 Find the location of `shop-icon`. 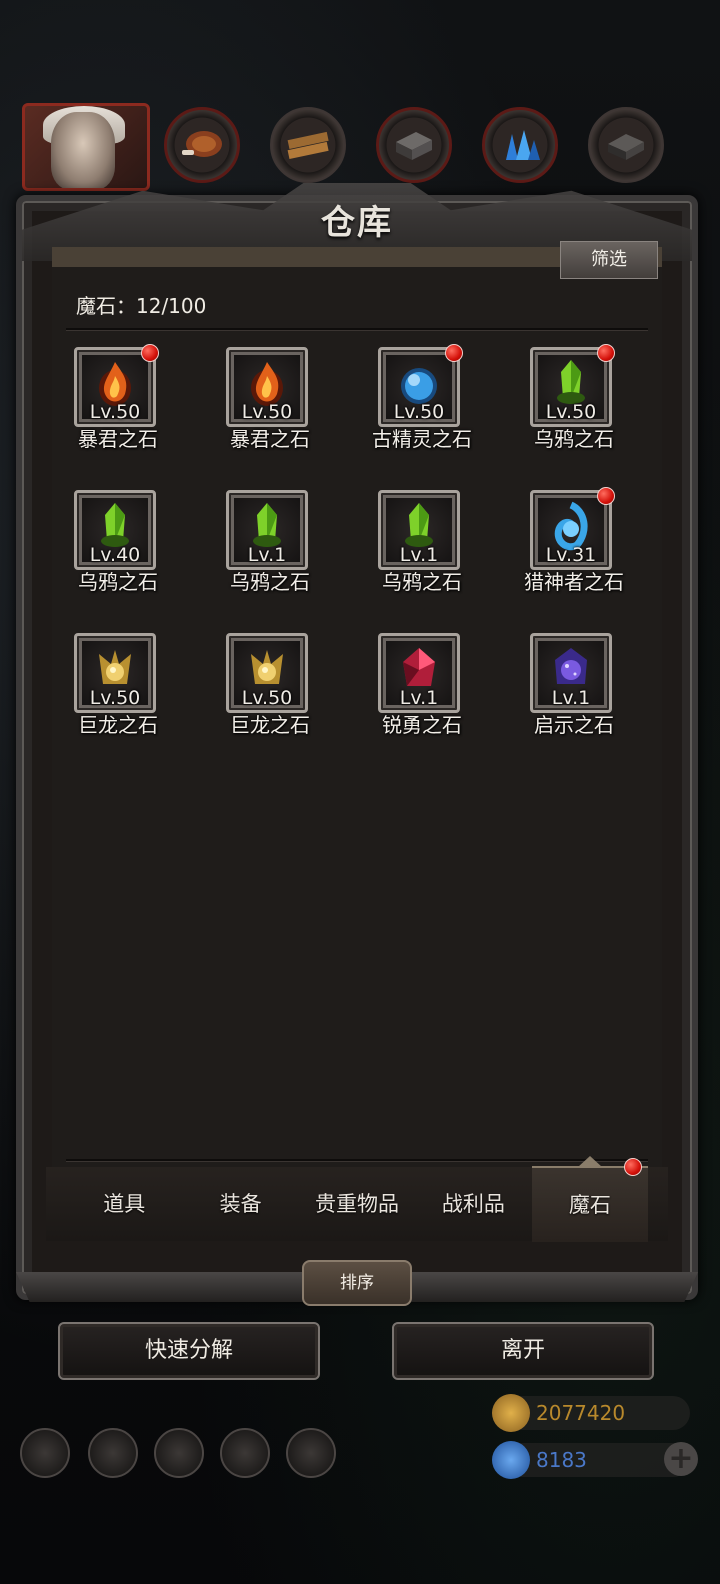

shop-icon is located at coordinates (179, 1453).